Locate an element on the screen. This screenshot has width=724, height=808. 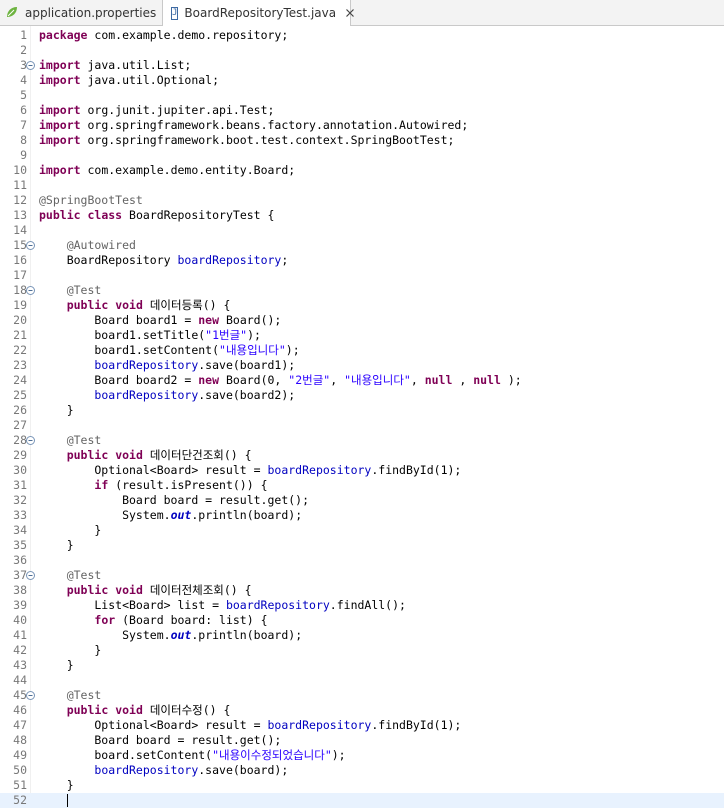
code-line: 42 } is located at coordinates (362, 650).